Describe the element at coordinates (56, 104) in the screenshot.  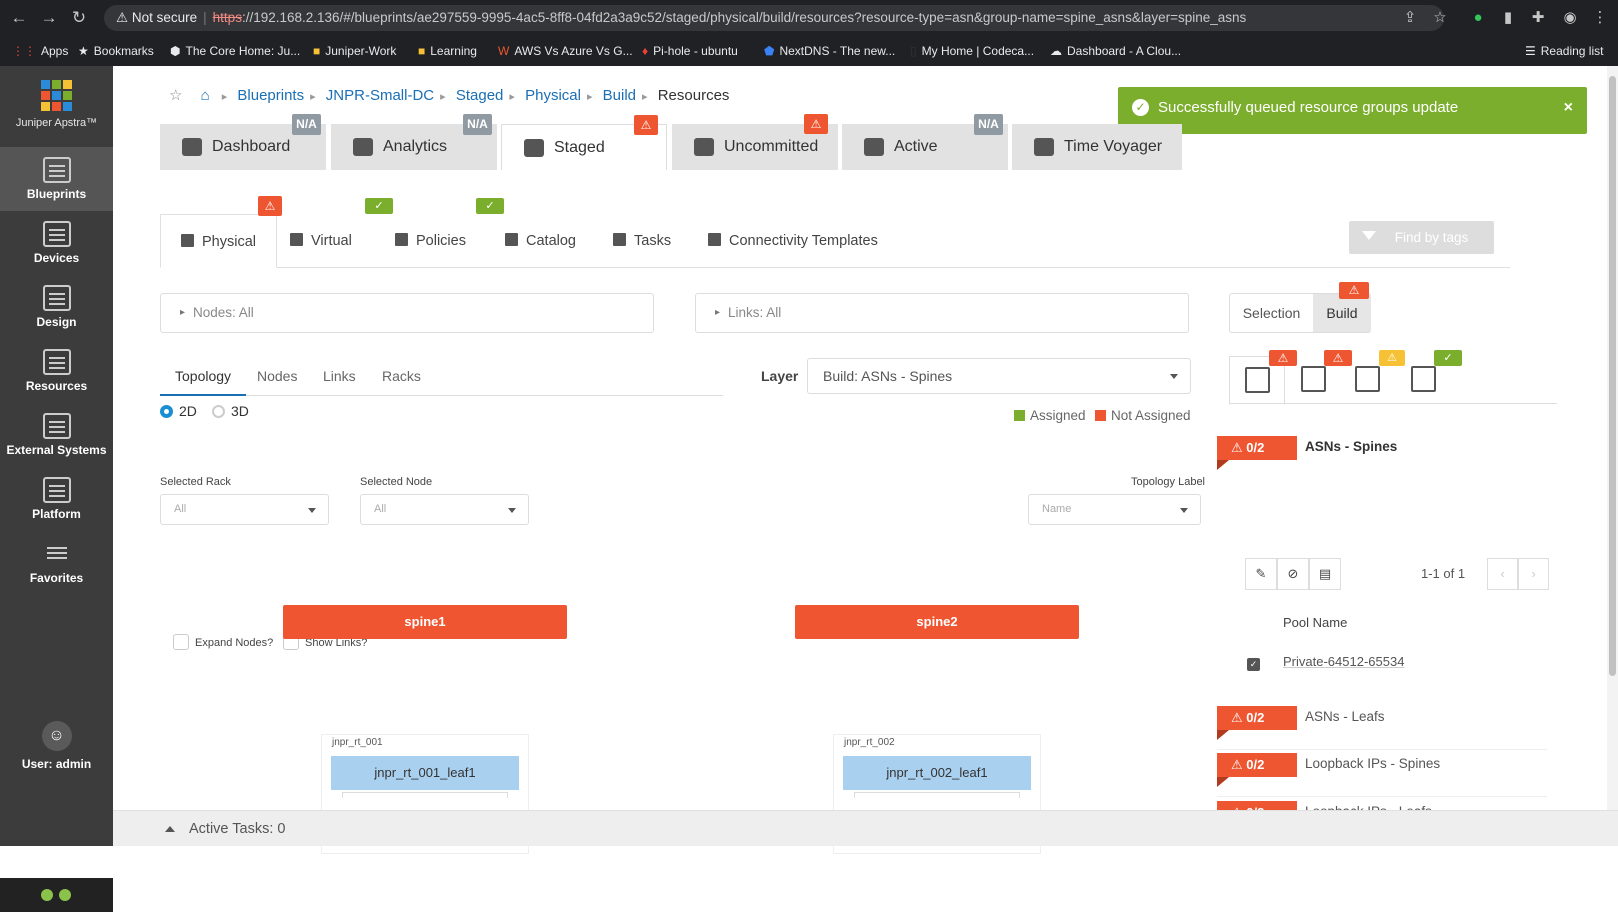
I see `brand-logo: Juniper Apstra™` at that location.